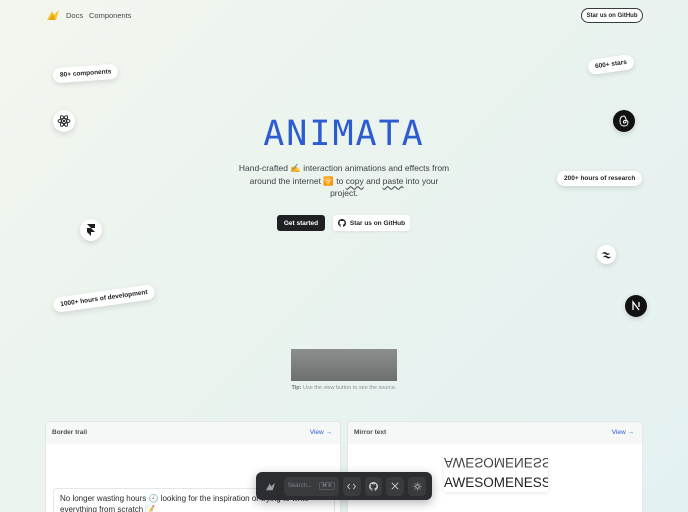  Describe the element at coordinates (373, 180) in the screenshot. I see `hero-subtitle-part: and` at that location.